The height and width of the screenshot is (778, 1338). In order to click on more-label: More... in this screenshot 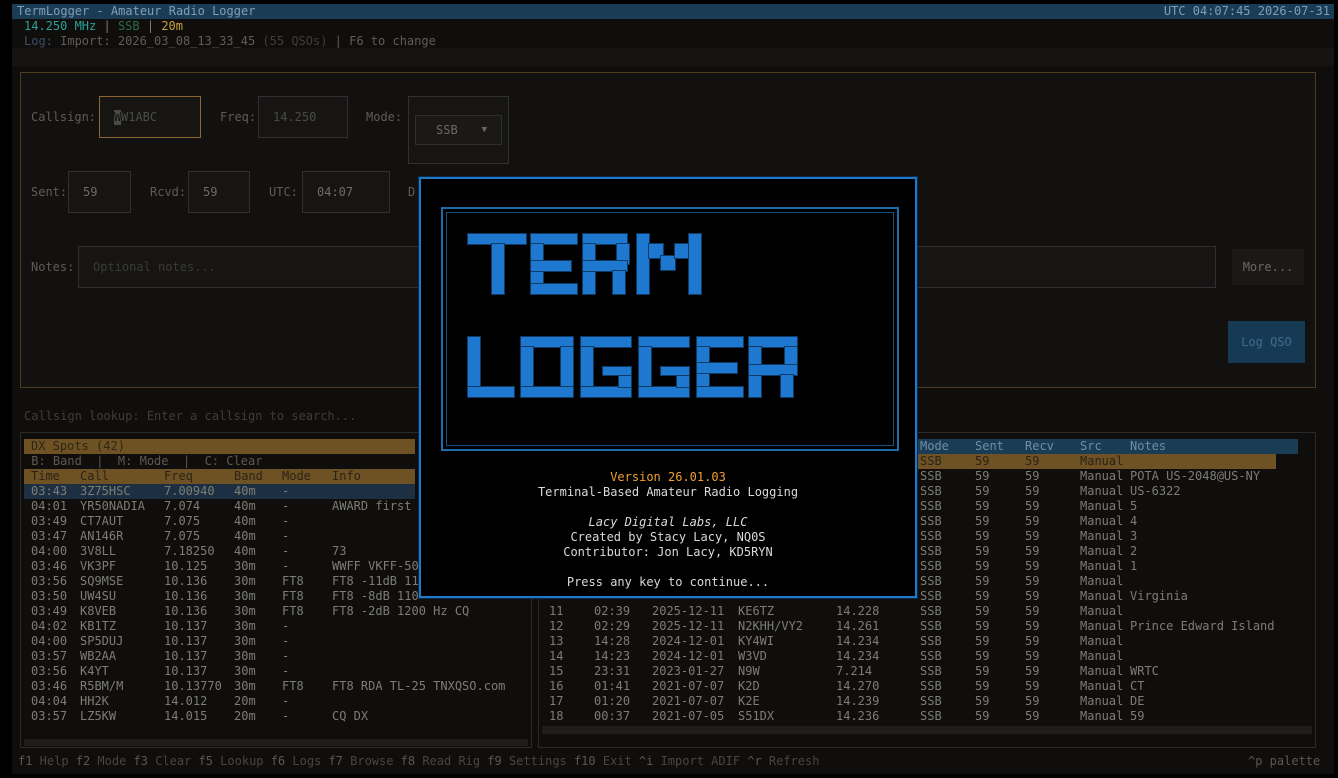, I will do `click(1268, 266)`.